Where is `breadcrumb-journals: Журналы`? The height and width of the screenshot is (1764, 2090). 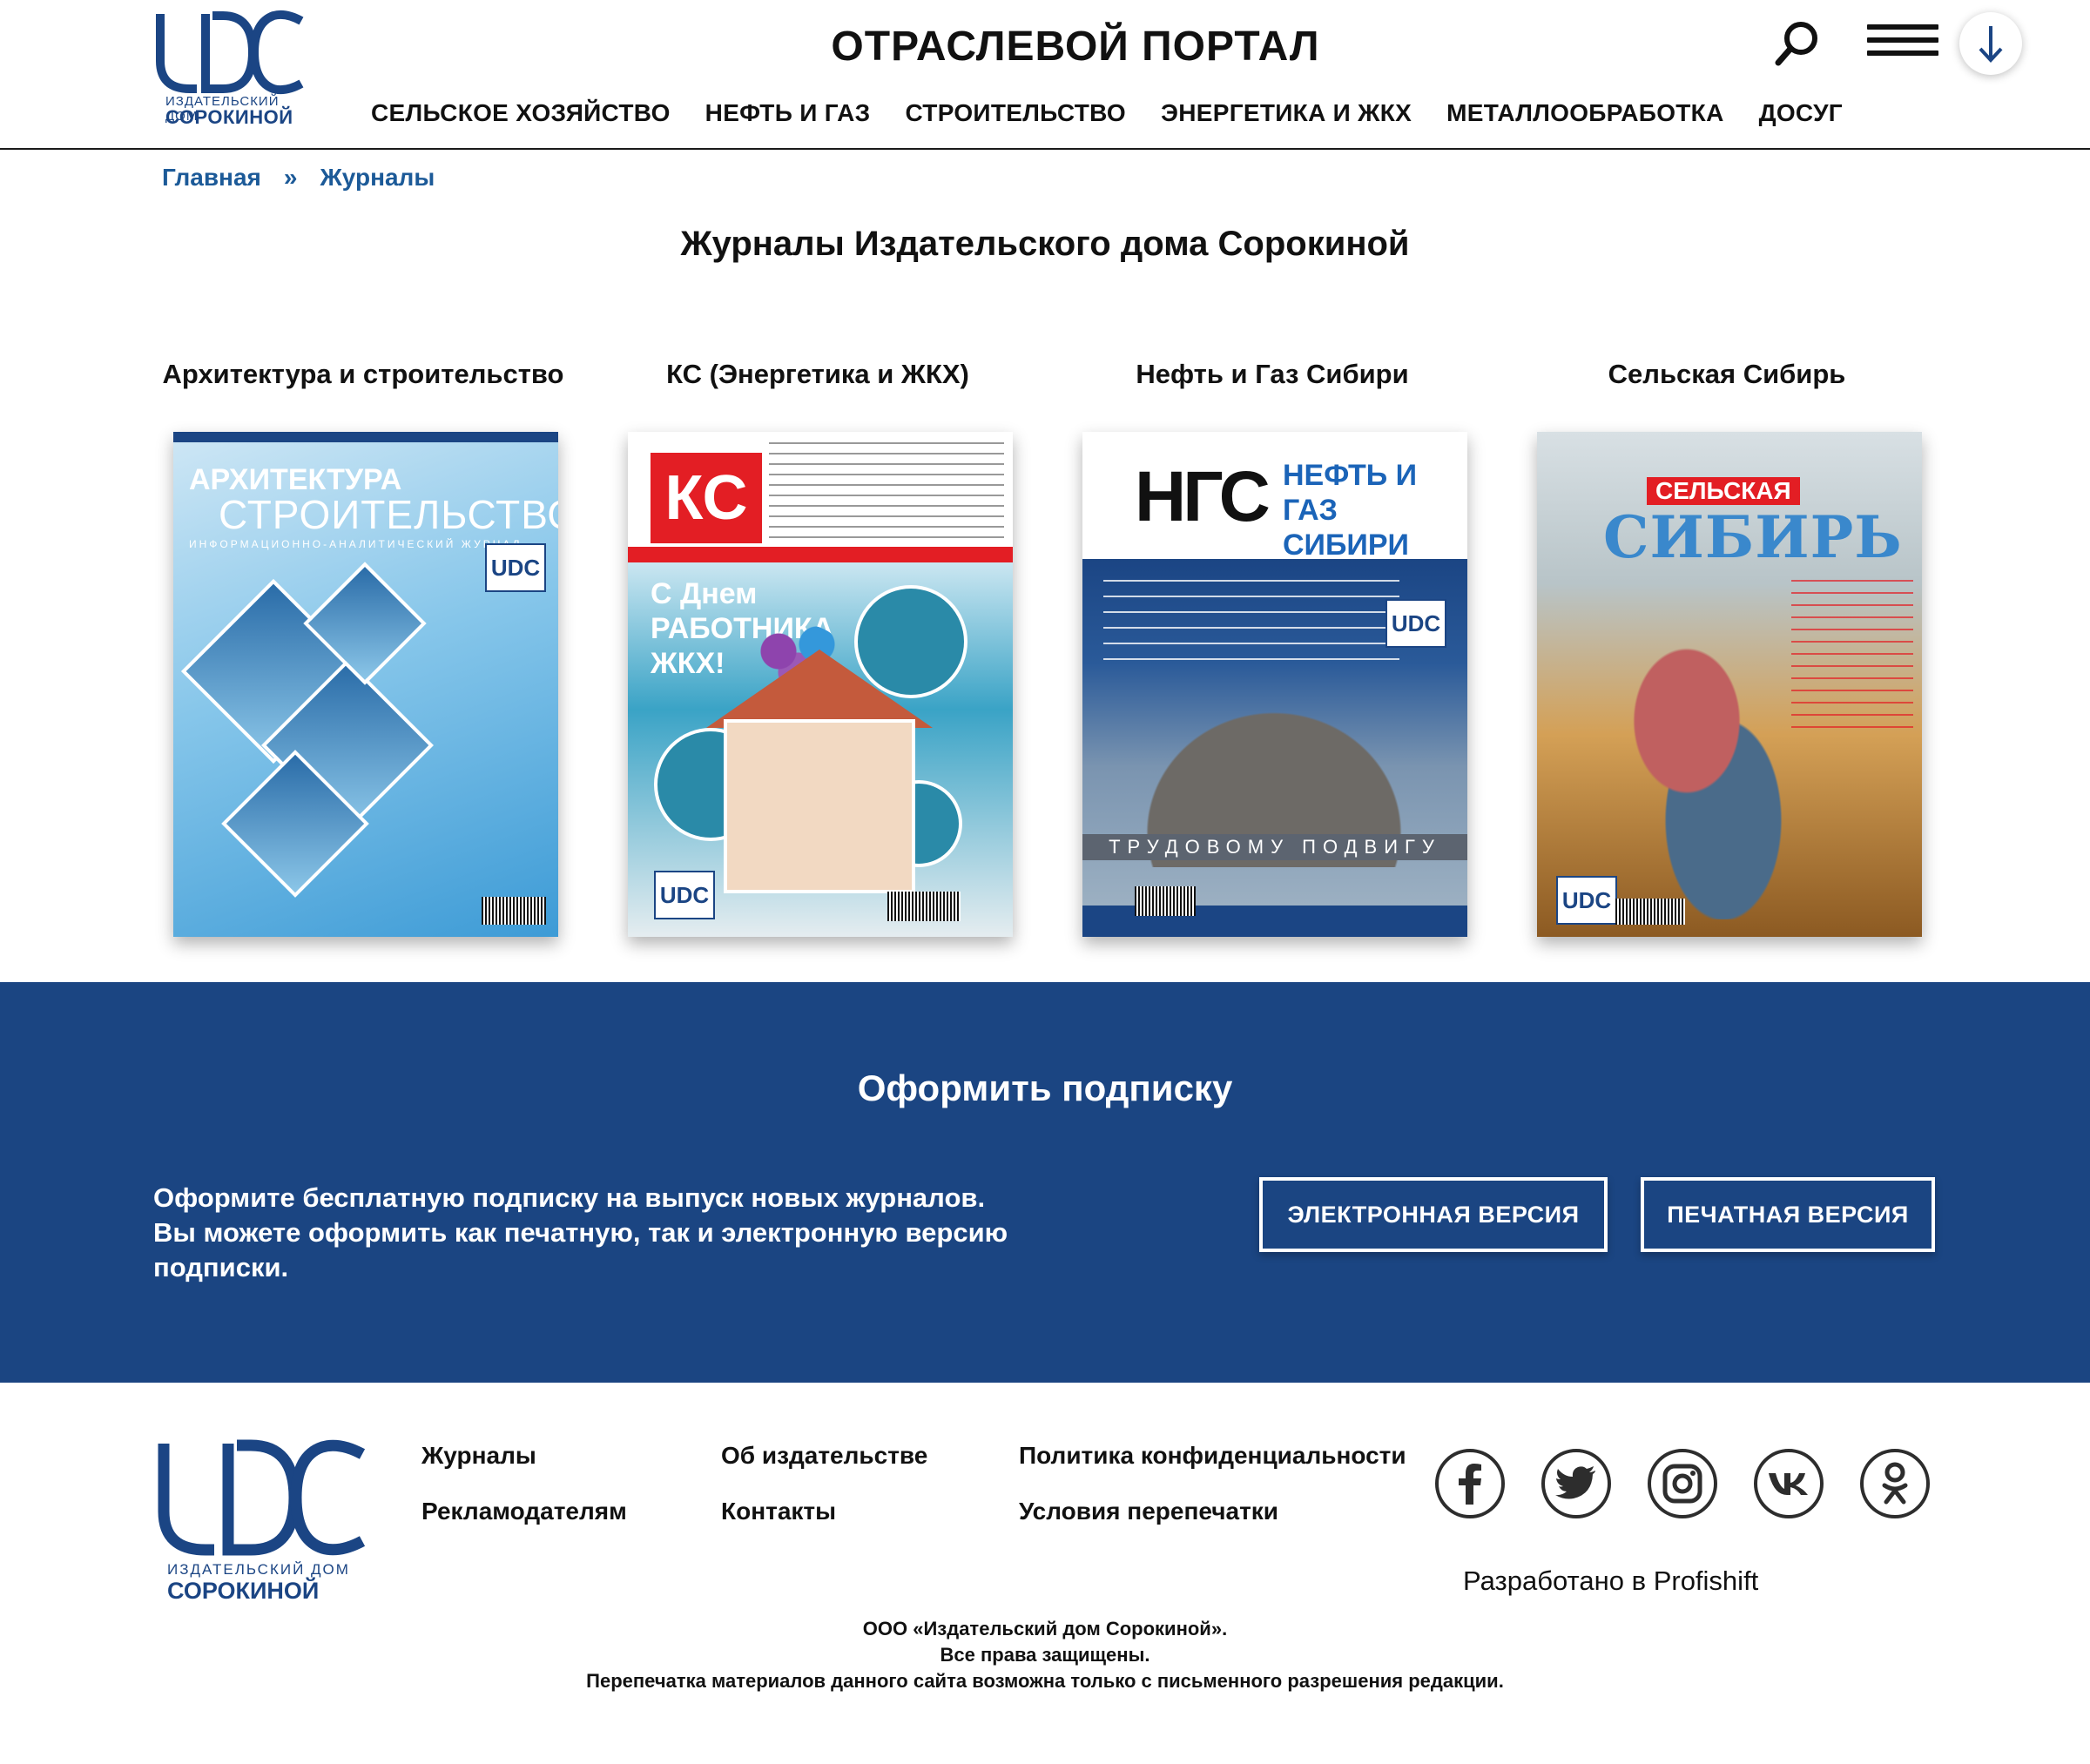
breadcrumb-journals: Журналы is located at coordinates (377, 178).